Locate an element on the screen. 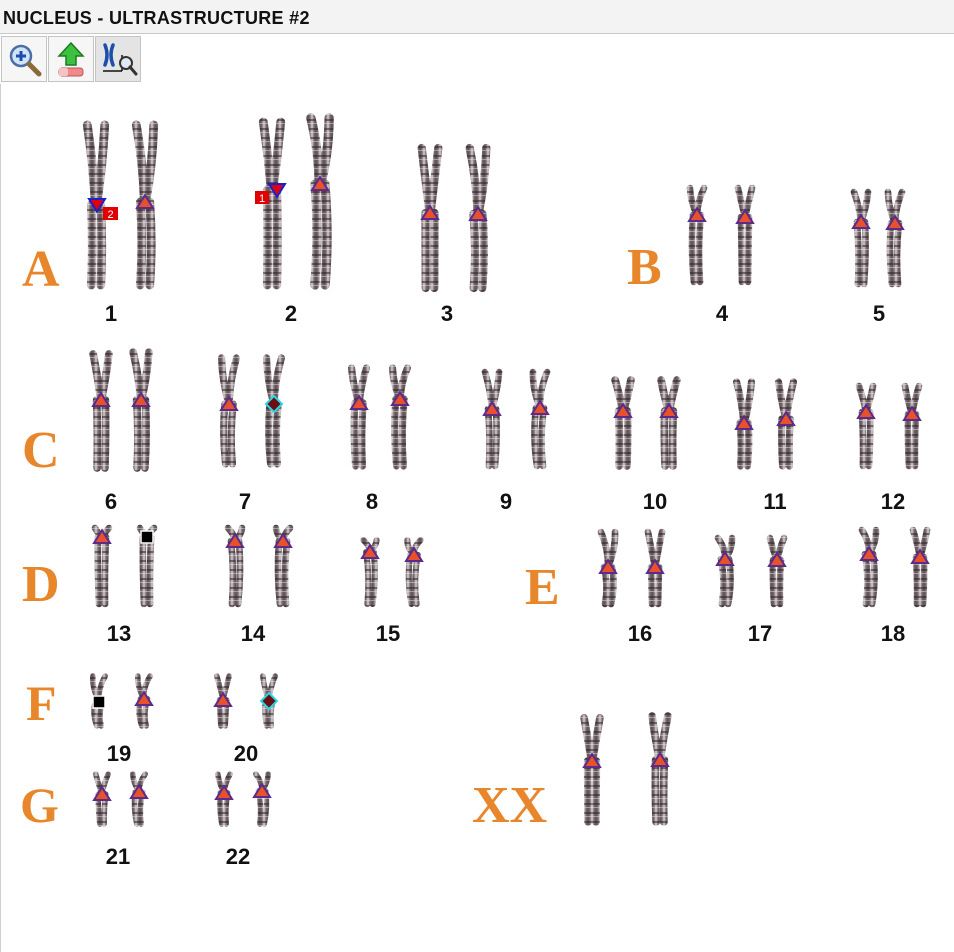 The image size is (954, 952). chromosome-17b is located at coordinates (777, 571).